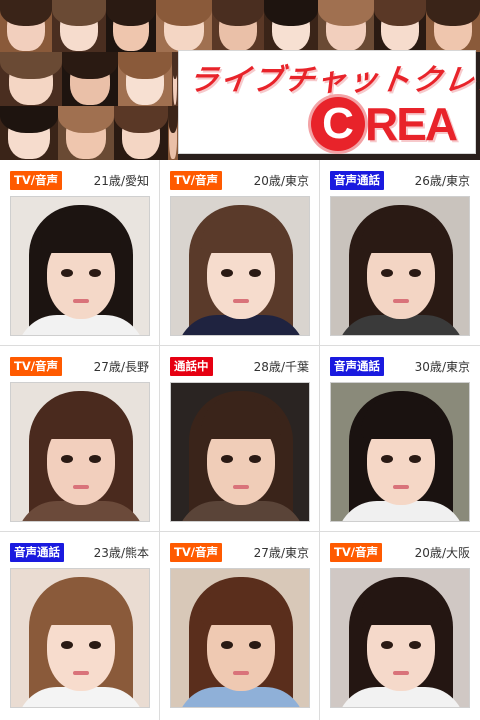 Image resolution: width=480 pixels, height=720 pixels. Describe the element at coordinates (121, 367) in the screenshot. I see `age-region: 27歳/長野` at that location.